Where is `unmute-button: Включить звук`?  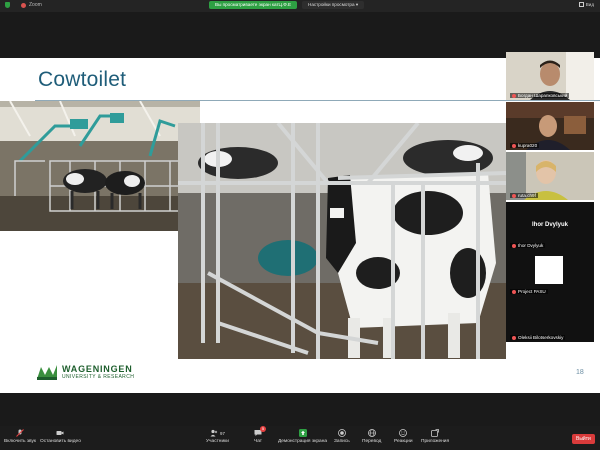 unmute-button: Включить звук is located at coordinates (20, 436).